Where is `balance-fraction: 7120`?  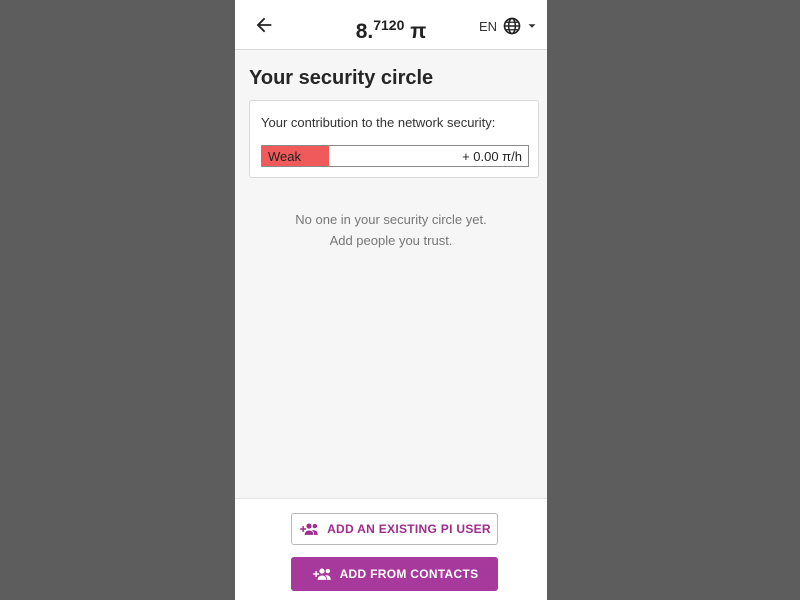
balance-fraction: 7120 is located at coordinates (389, 25).